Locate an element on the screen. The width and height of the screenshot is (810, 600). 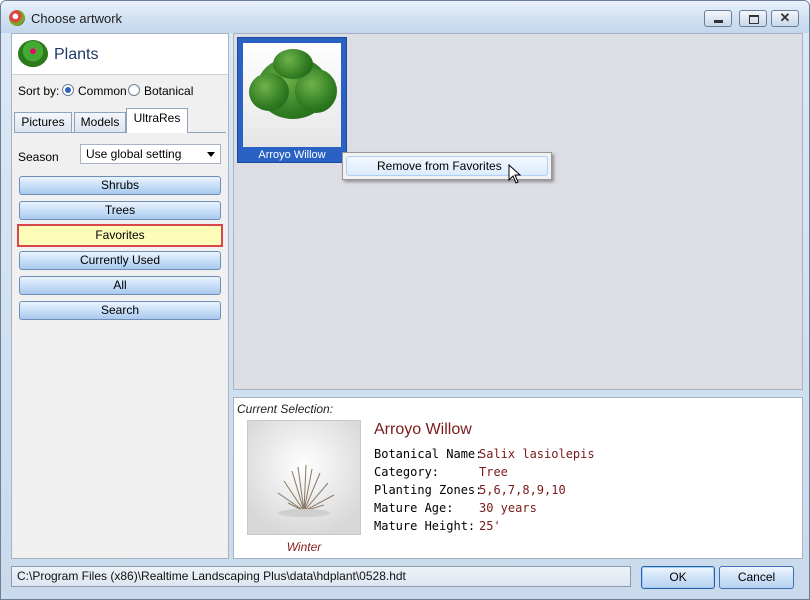
tab-pictures: Pictures is located at coordinates (43, 122).